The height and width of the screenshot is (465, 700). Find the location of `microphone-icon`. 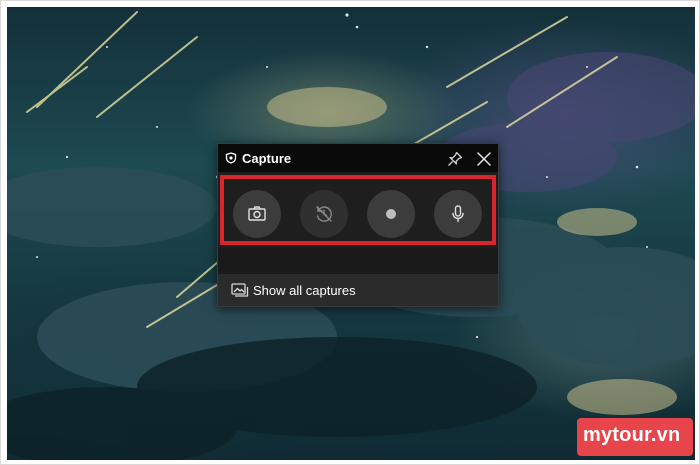

microphone-icon is located at coordinates (458, 214).